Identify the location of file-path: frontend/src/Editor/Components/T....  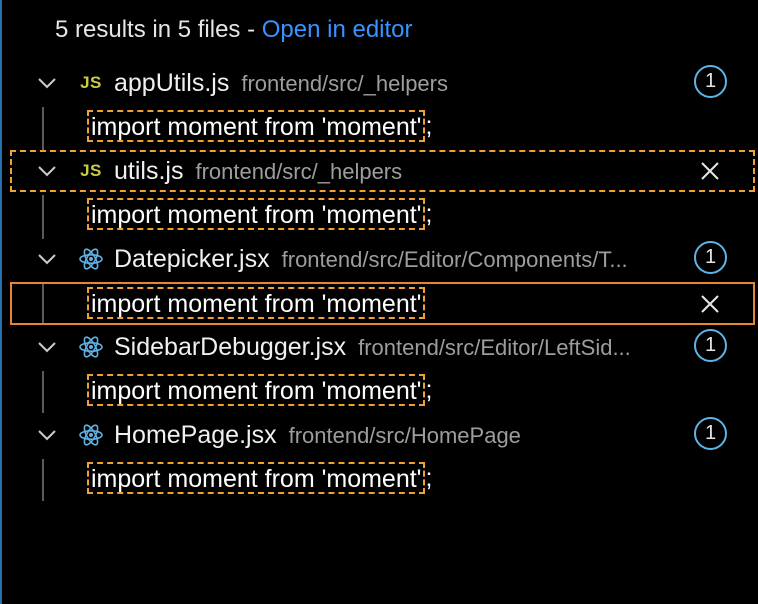
(454, 259).